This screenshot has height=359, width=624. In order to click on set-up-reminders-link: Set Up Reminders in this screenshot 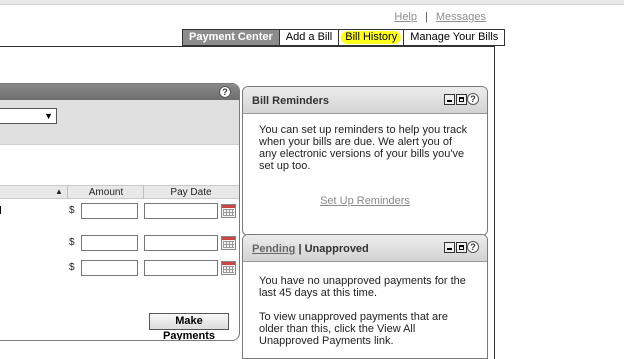, I will do `click(365, 201)`.